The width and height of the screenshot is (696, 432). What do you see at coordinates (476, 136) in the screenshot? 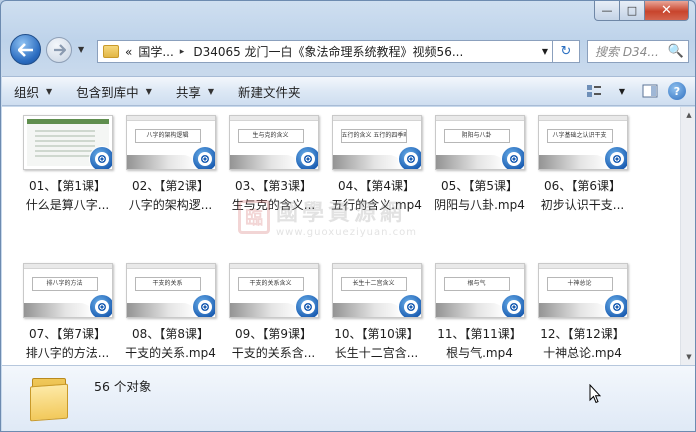
I see `slide-title: 阴阳与八卦` at bounding box center [476, 136].